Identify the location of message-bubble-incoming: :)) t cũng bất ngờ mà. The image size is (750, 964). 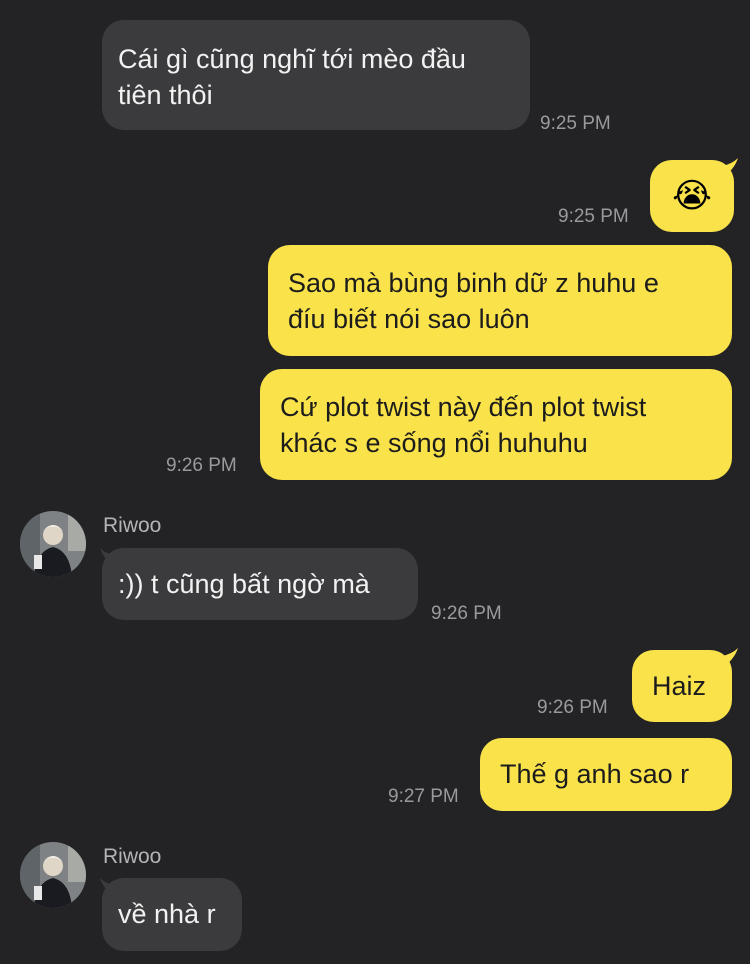
(260, 584).